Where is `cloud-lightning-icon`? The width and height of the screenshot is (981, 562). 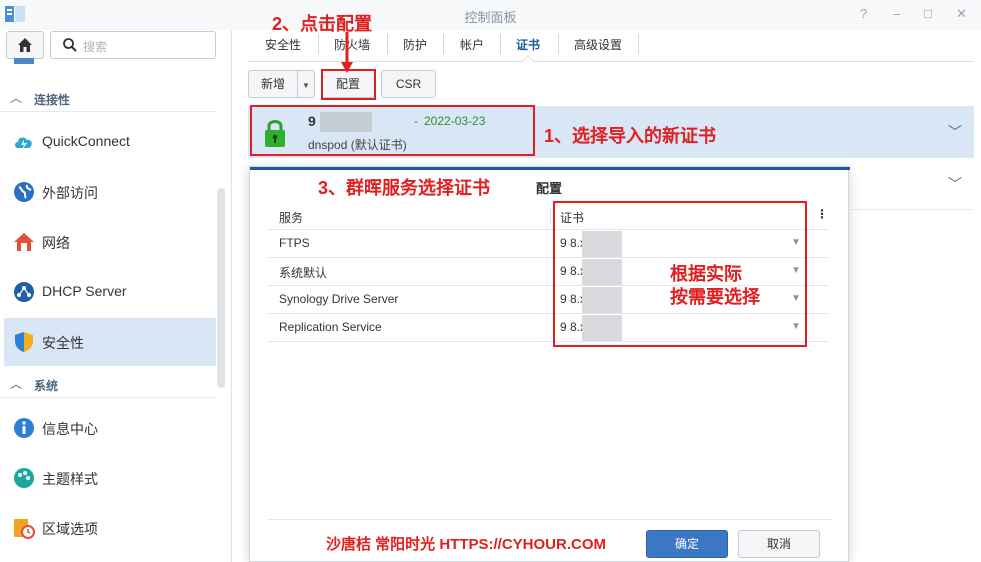 cloud-lightning-icon is located at coordinates (23, 143).